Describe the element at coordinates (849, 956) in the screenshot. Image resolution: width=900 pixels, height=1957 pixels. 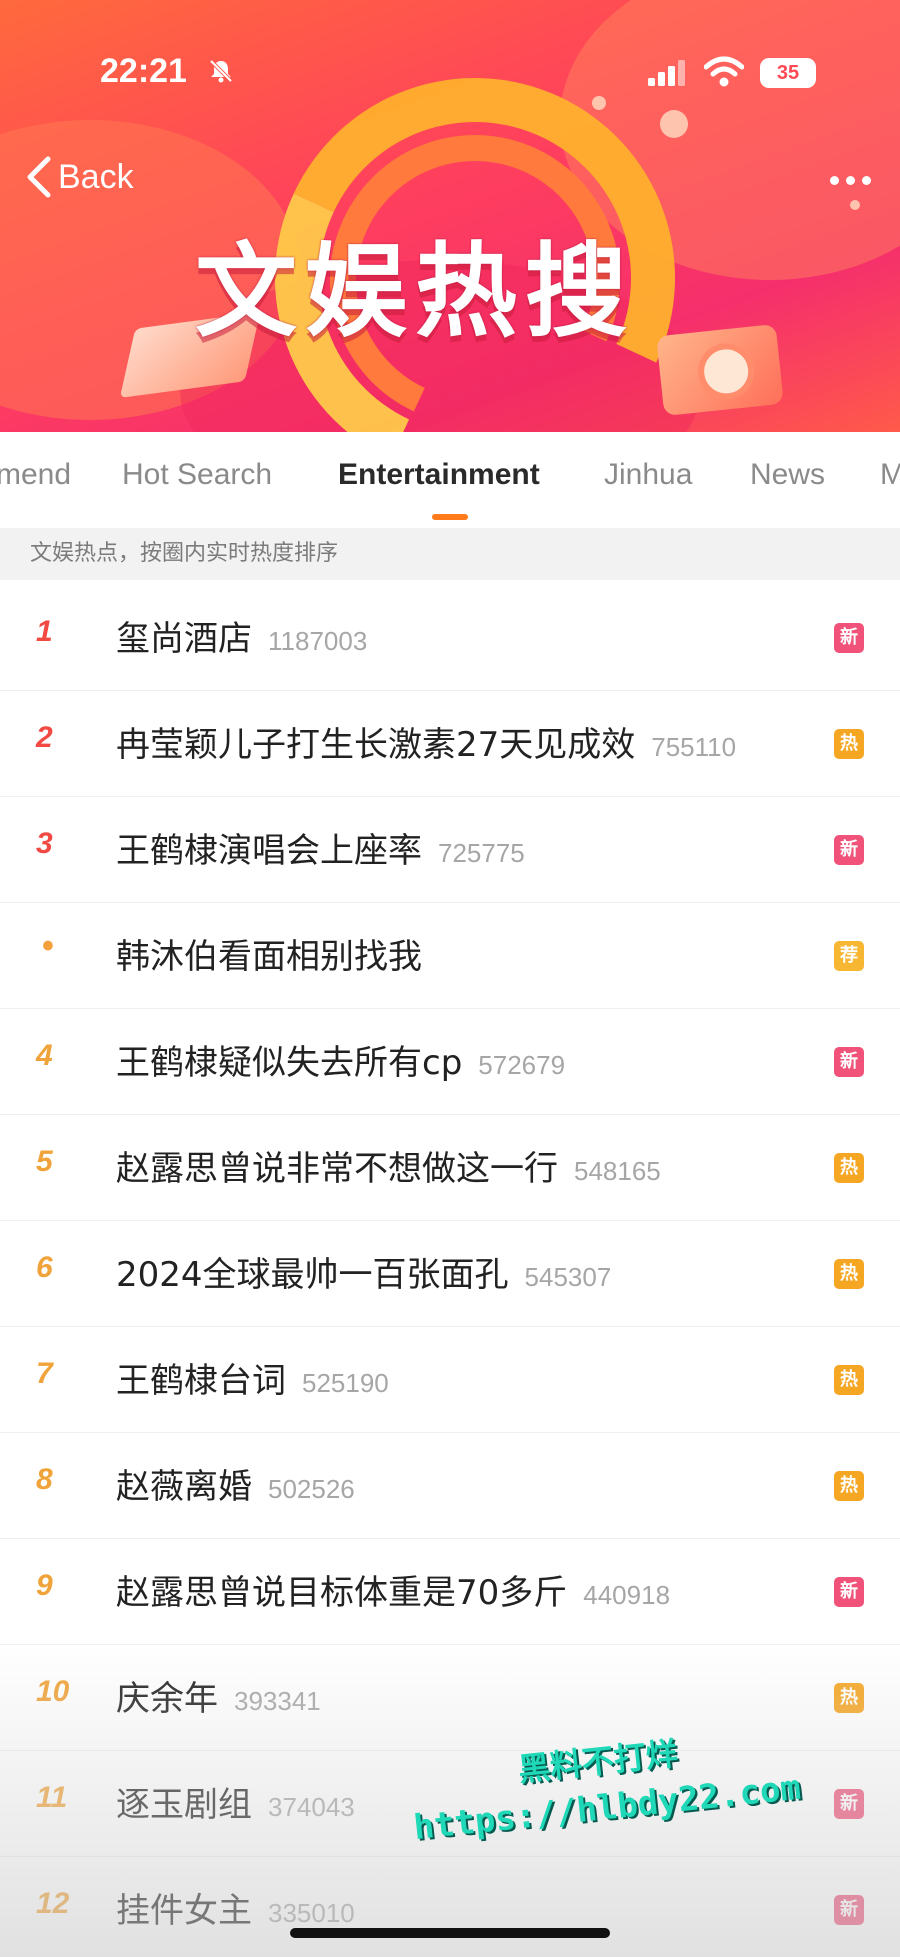
I see `status-badge: 荐` at that location.